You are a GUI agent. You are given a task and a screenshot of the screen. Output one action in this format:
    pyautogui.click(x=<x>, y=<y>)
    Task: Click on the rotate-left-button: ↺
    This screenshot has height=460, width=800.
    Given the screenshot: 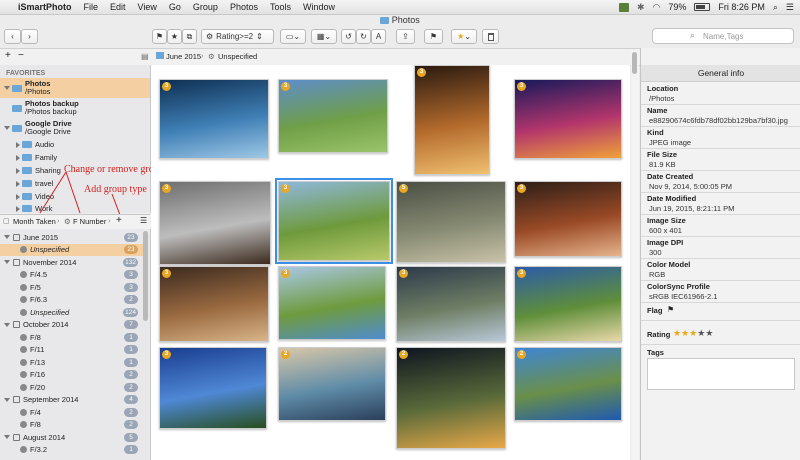 What is the action you would take?
    pyautogui.click(x=348, y=36)
    